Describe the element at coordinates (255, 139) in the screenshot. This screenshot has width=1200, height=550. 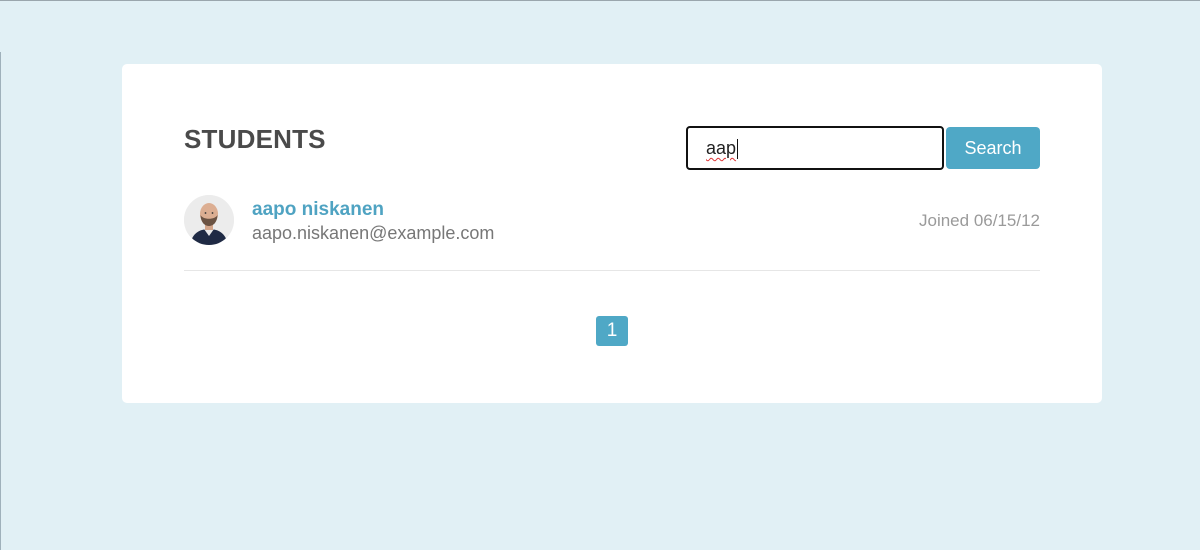
I see `page-title: STUDENTS` at that location.